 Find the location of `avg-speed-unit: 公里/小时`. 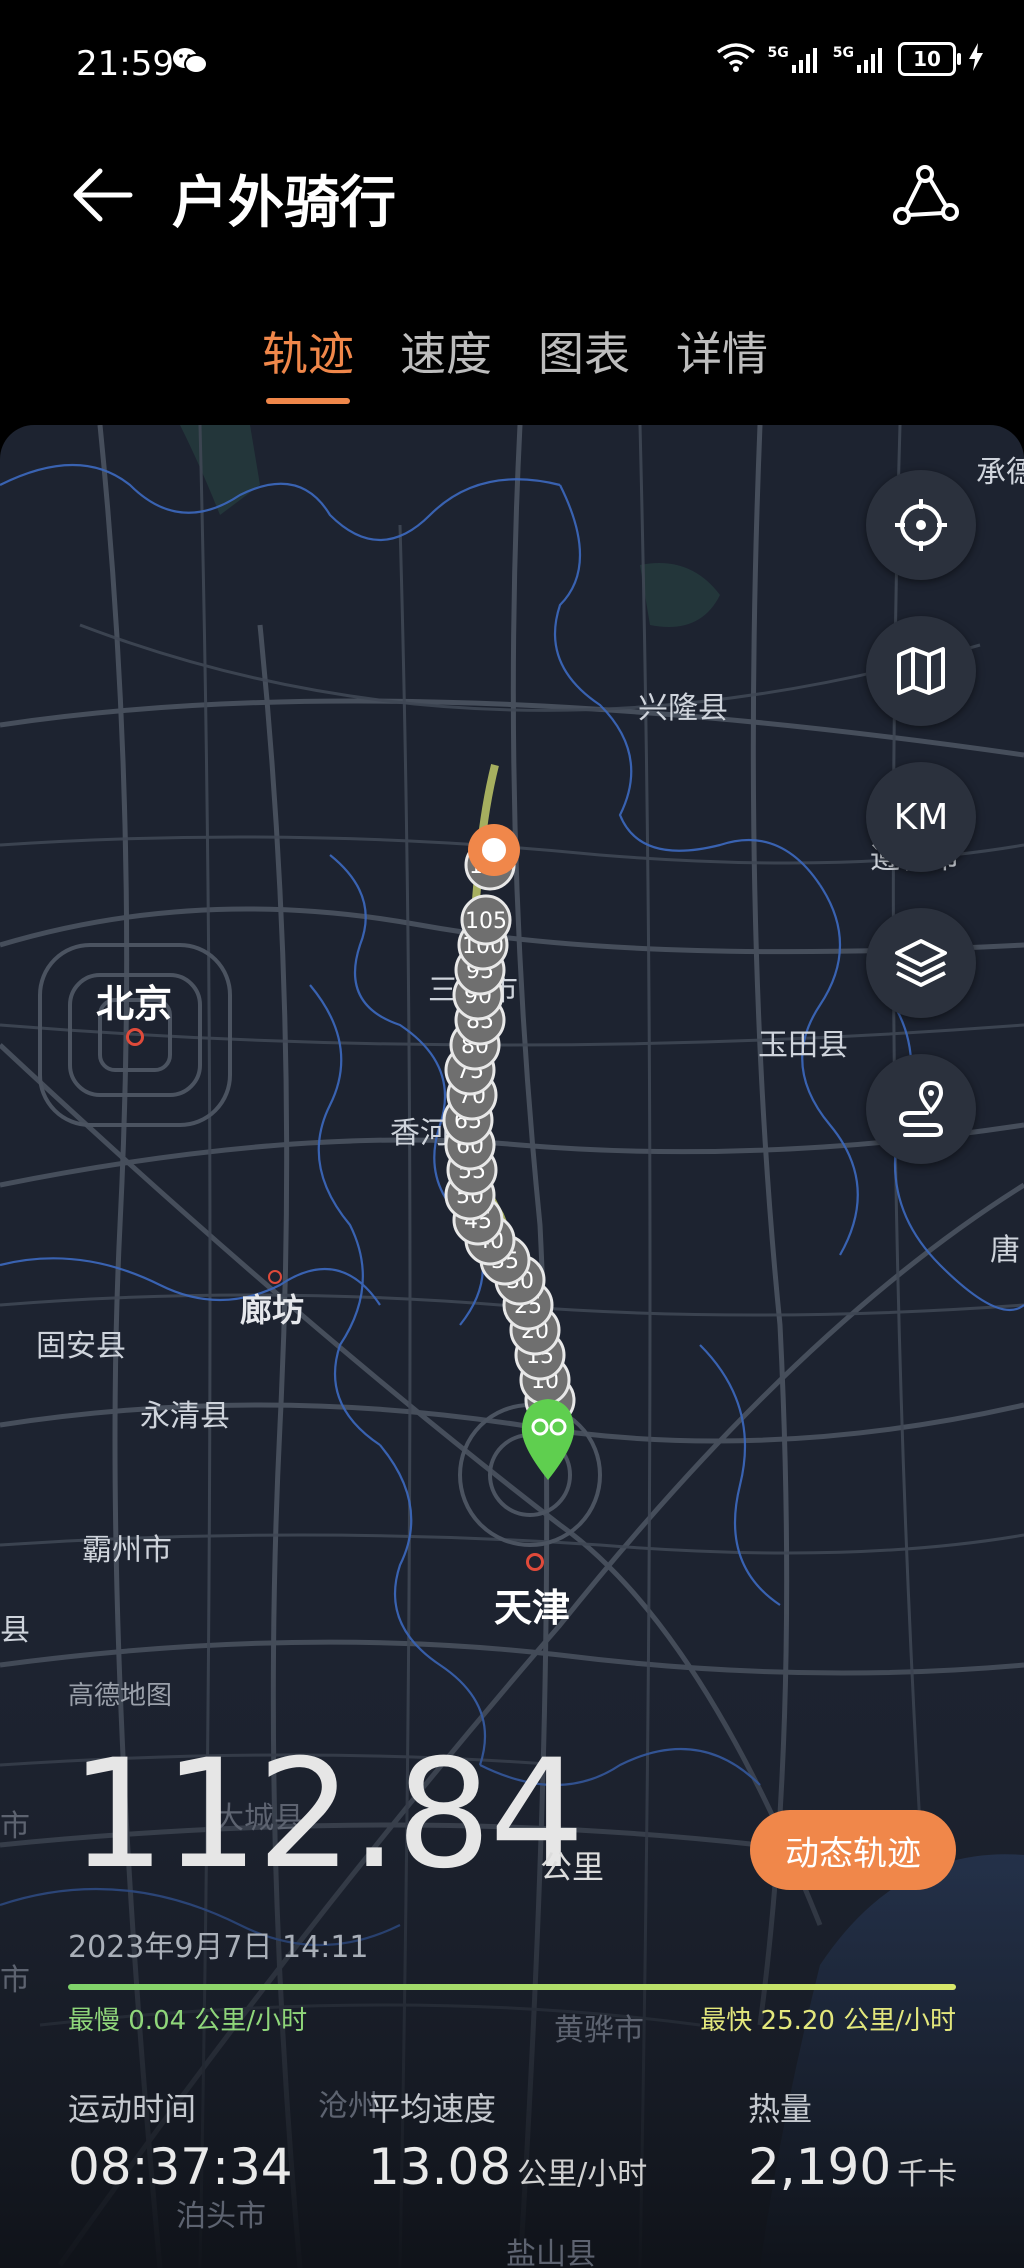

avg-speed-unit: 公里/小时 is located at coordinates (582, 2174).